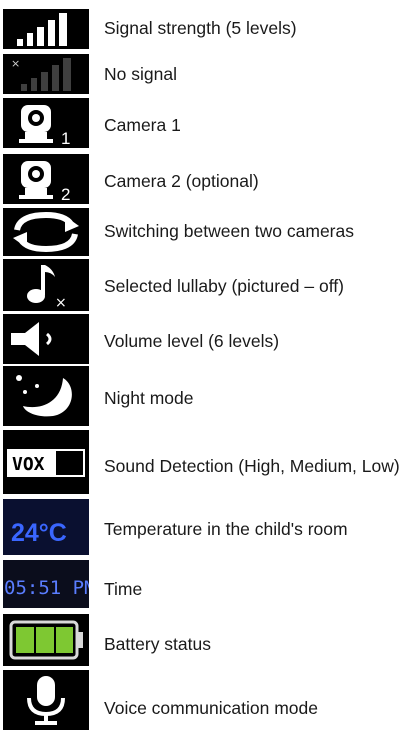 This screenshot has width=404, height=733. Describe the element at coordinates (46, 74) in the screenshot. I see `no-signal-icon: ×` at that location.